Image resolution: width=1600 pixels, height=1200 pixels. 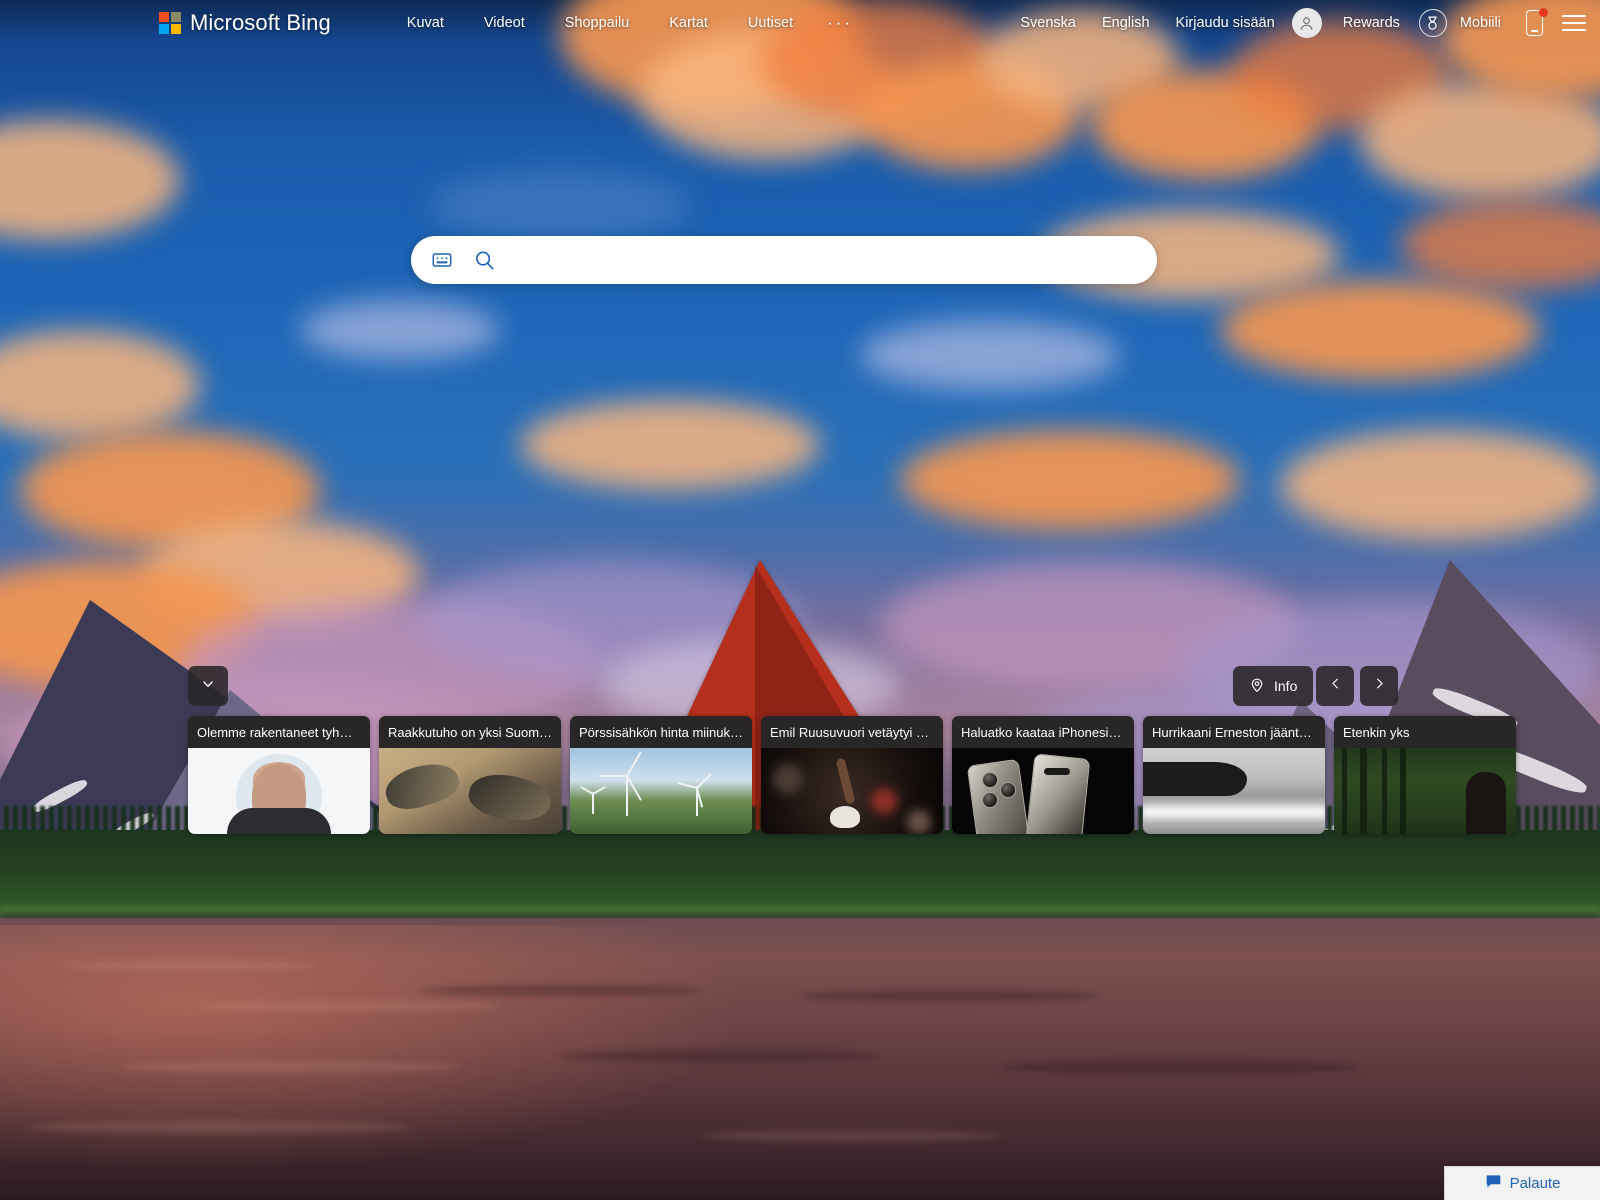 I want to click on chevron-down-icon, so click(x=208, y=686).